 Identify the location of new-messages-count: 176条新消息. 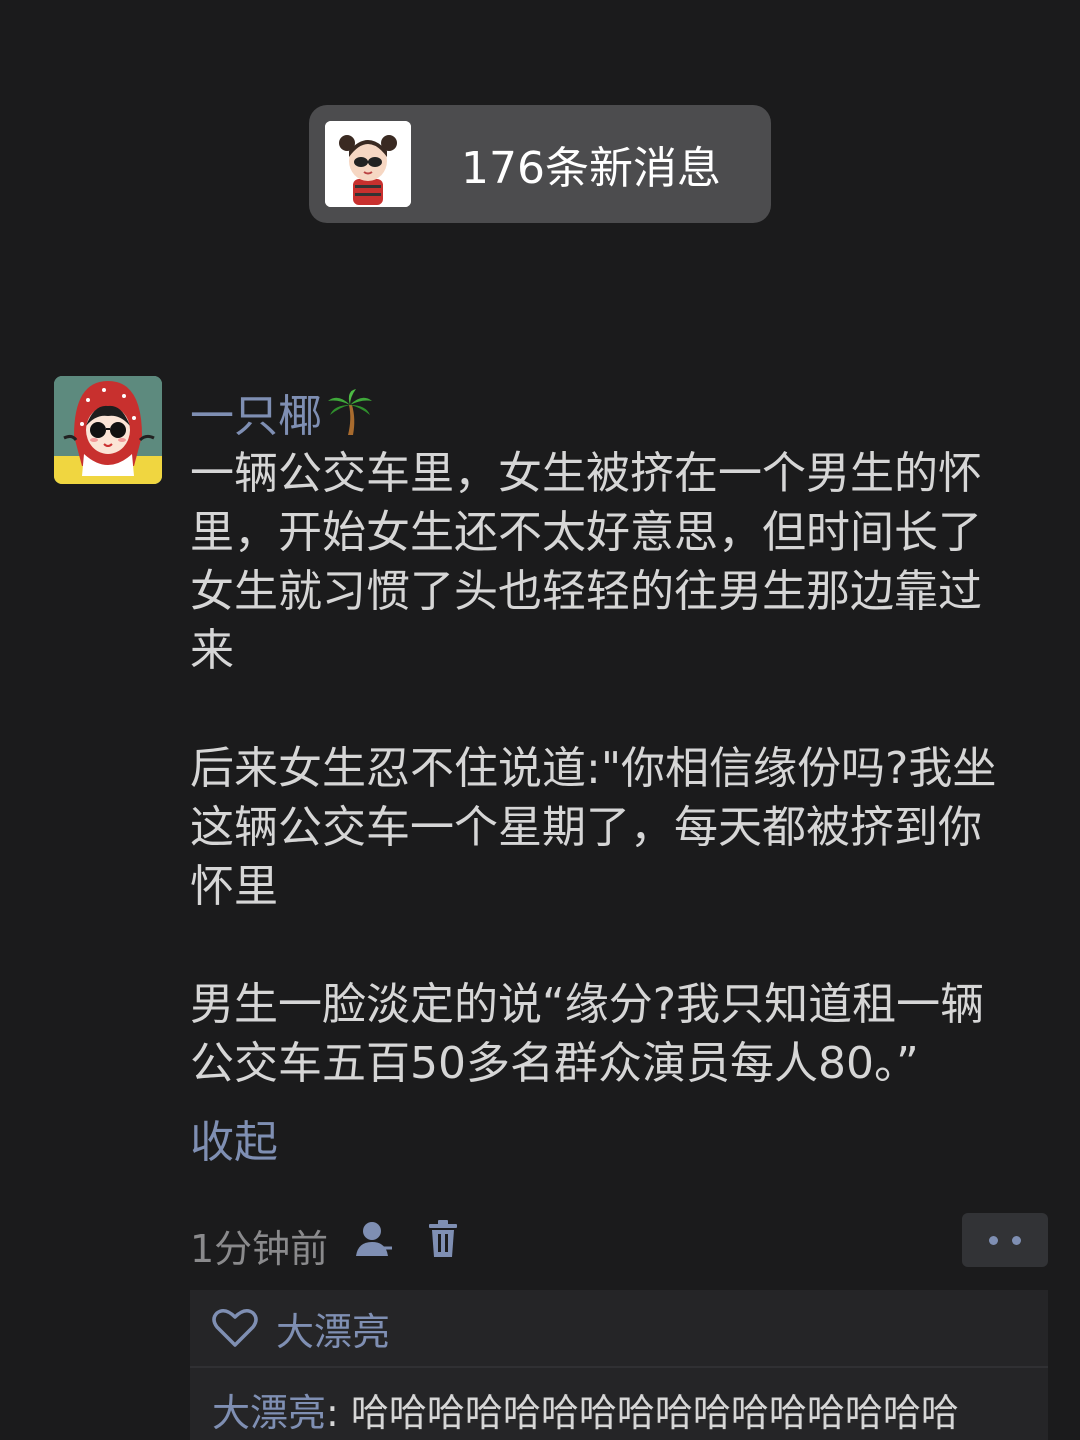
(591, 168).